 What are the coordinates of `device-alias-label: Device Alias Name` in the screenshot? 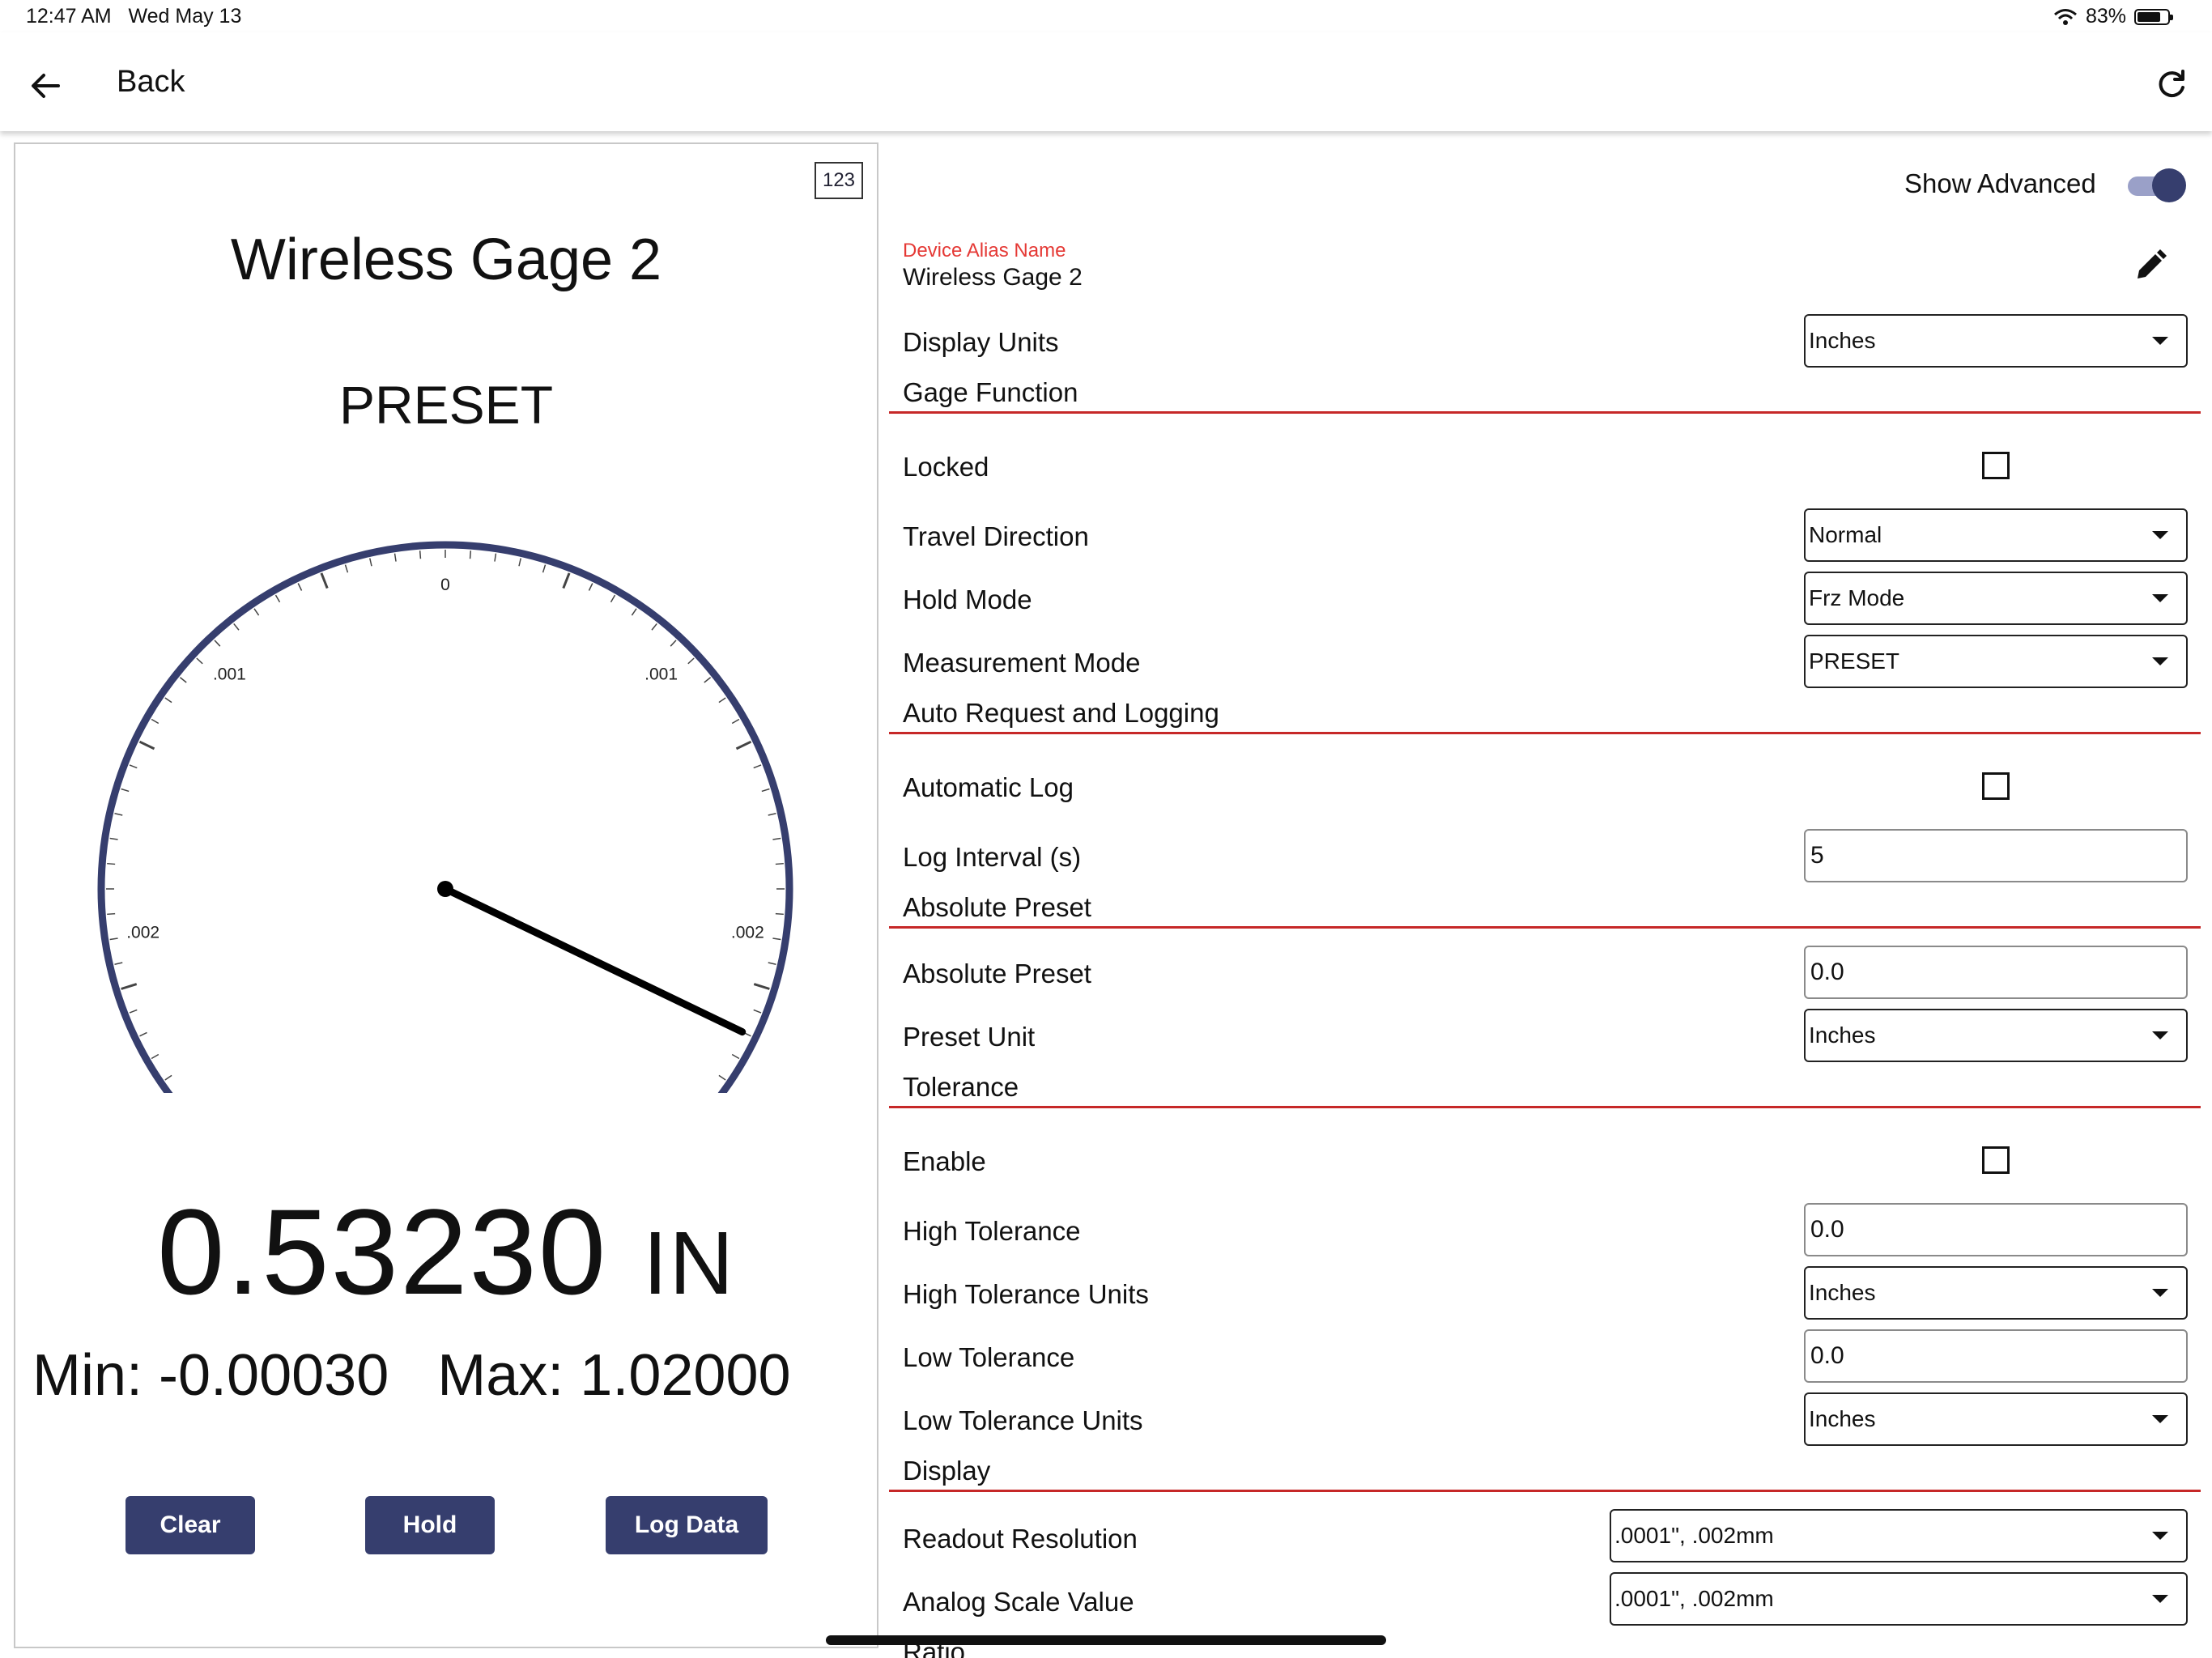 It's located at (985, 250).